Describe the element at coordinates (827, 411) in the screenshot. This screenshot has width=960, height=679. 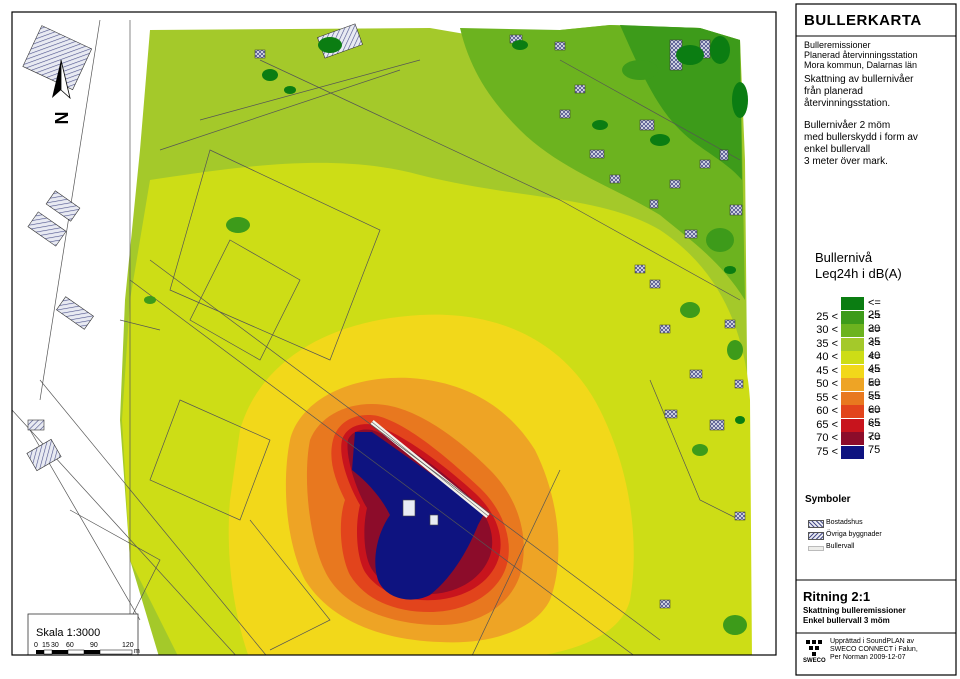
I see `legend-lower-bound: 60 <` at that location.